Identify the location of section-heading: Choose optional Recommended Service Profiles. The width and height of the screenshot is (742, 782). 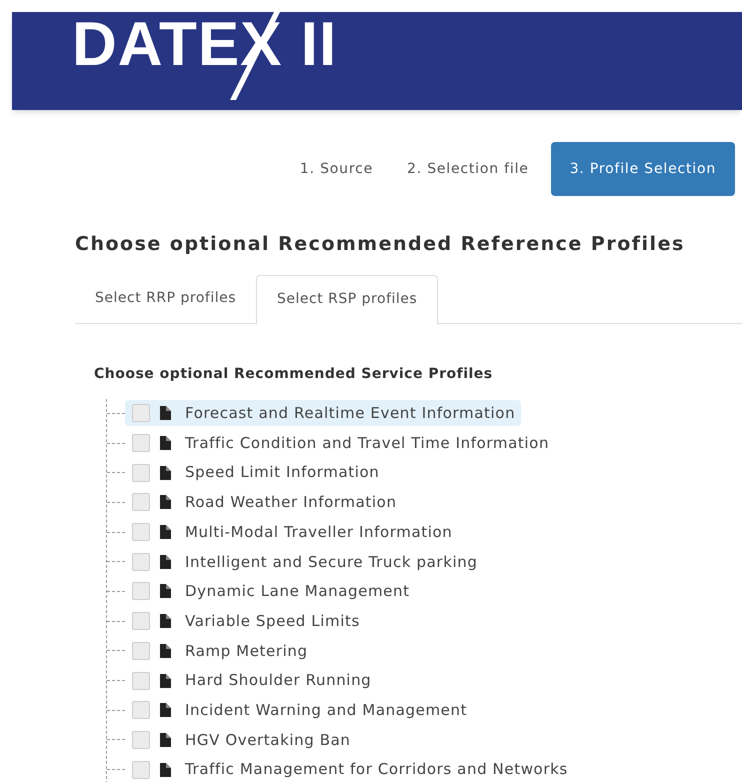
(294, 374).